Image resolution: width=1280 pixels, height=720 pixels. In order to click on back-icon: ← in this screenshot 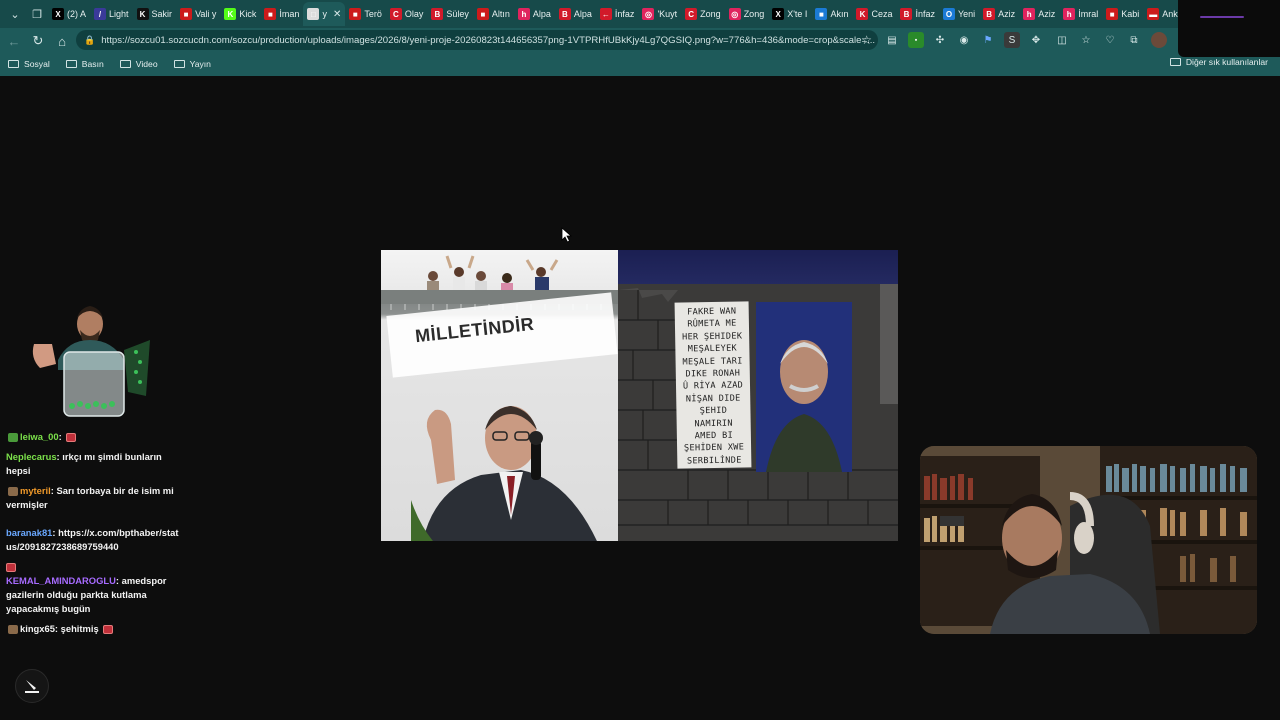, I will do `click(14, 41)`.